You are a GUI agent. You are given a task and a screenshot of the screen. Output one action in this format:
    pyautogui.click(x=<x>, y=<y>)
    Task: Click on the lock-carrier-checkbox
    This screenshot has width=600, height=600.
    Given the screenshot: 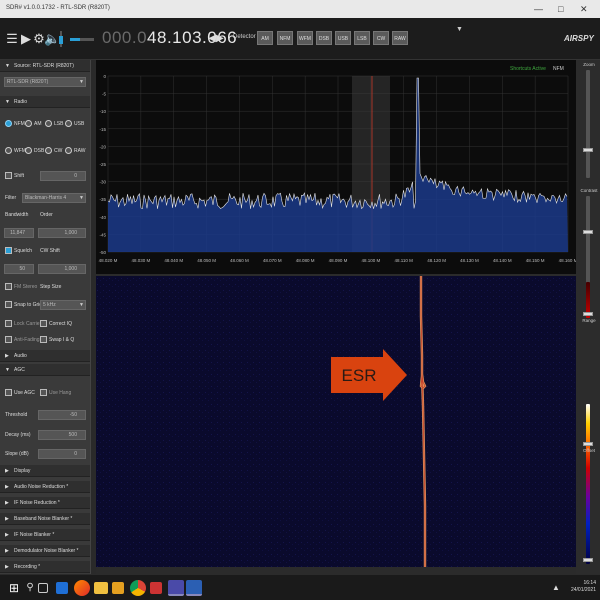 What is the action you would take?
    pyautogui.click(x=8, y=323)
    